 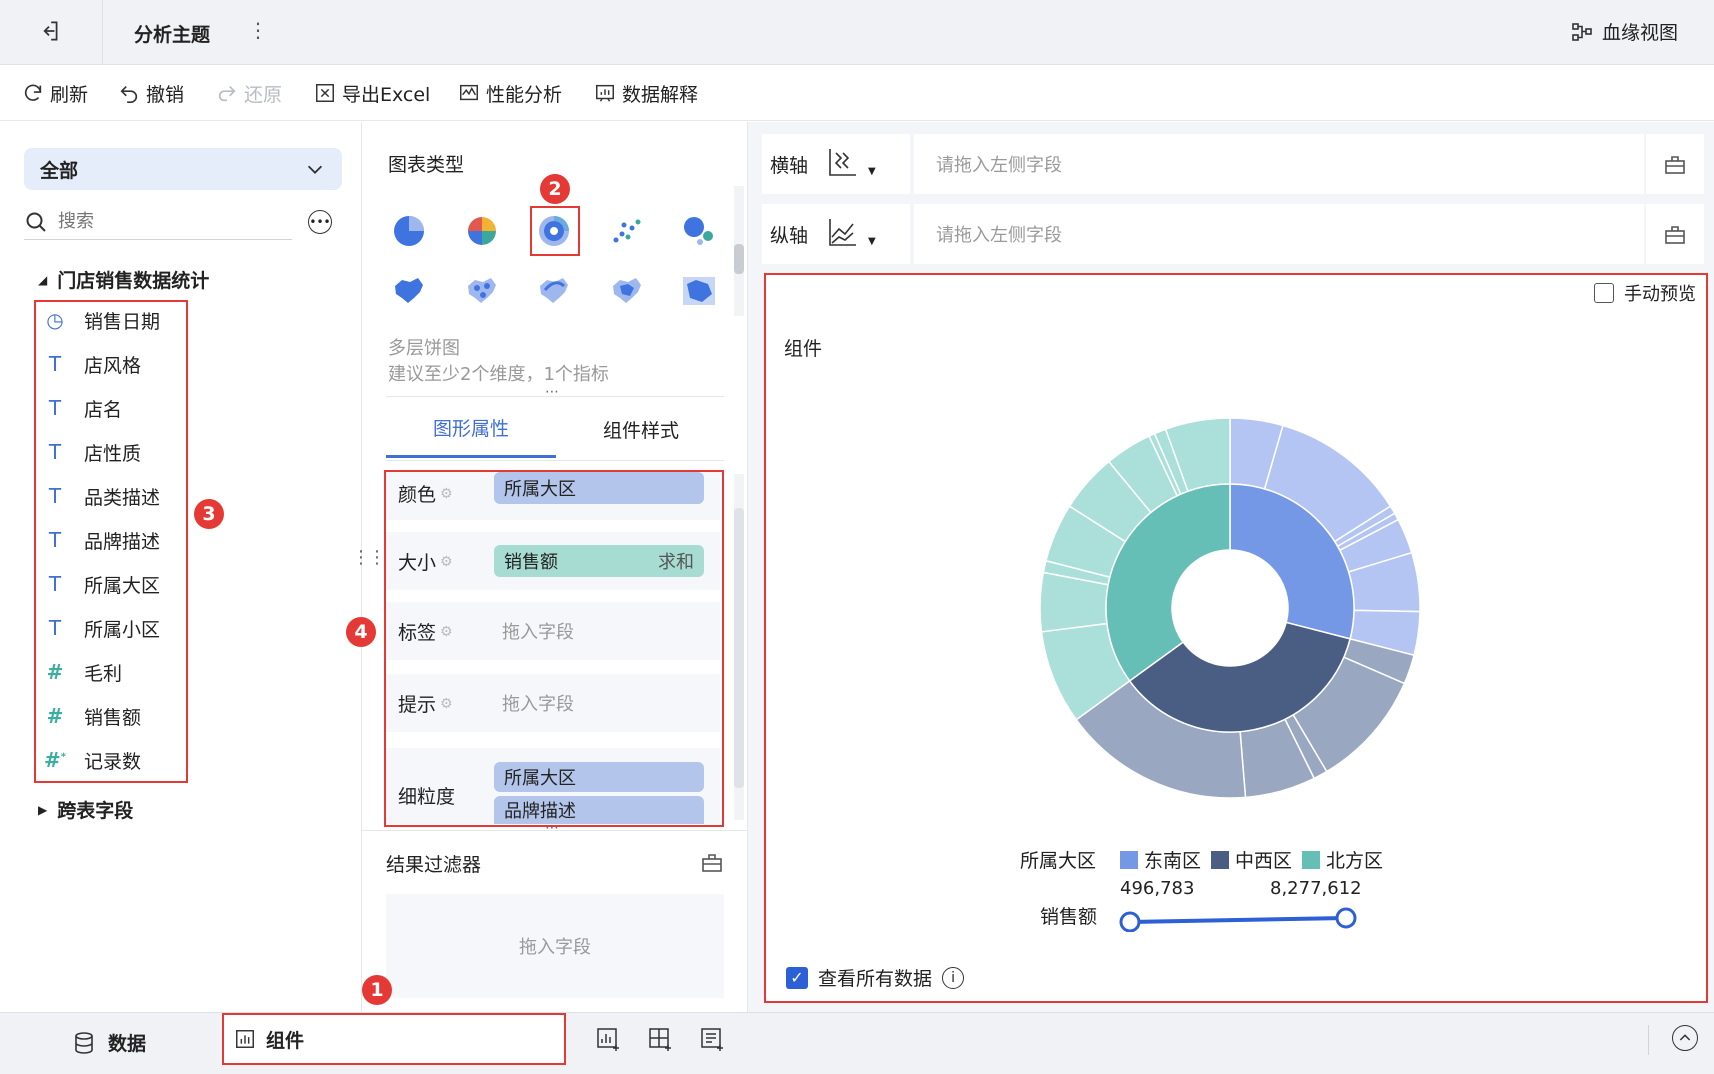 What do you see at coordinates (555, 946) in the screenshot?
I see `filter-drop-zone: 拖入字段` at bounding box center [555, 946].